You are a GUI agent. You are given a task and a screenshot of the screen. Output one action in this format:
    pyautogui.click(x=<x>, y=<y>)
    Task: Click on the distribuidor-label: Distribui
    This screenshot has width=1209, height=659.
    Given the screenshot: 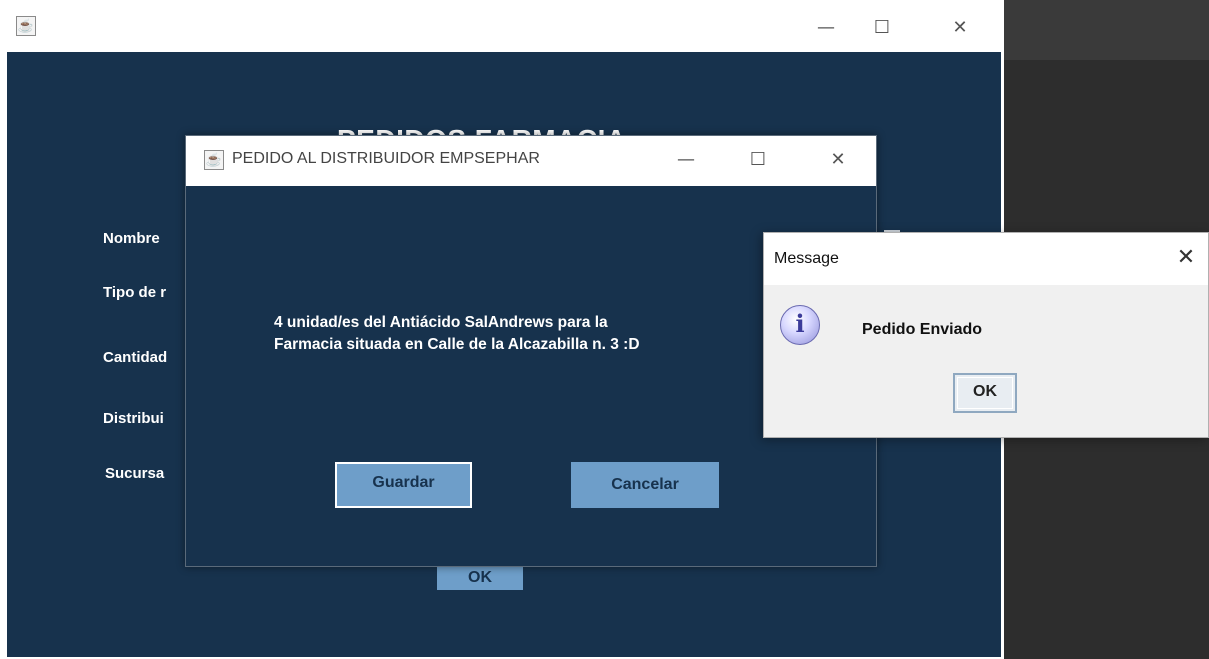 What is the action you would take?
    pyautogui.click(x=133, y=418)
    